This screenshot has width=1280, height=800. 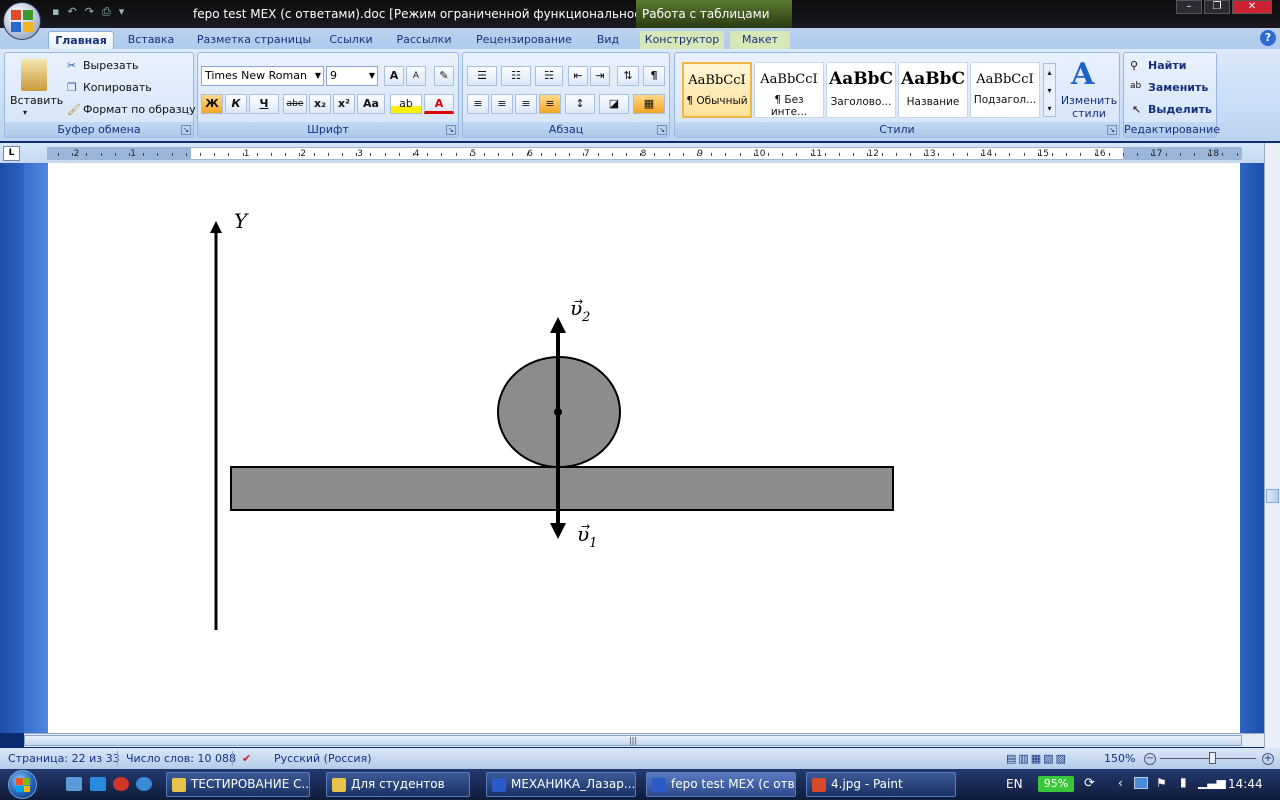 I want to click on styles-launcher-icon: ↘, so click(x=1112, y=130).